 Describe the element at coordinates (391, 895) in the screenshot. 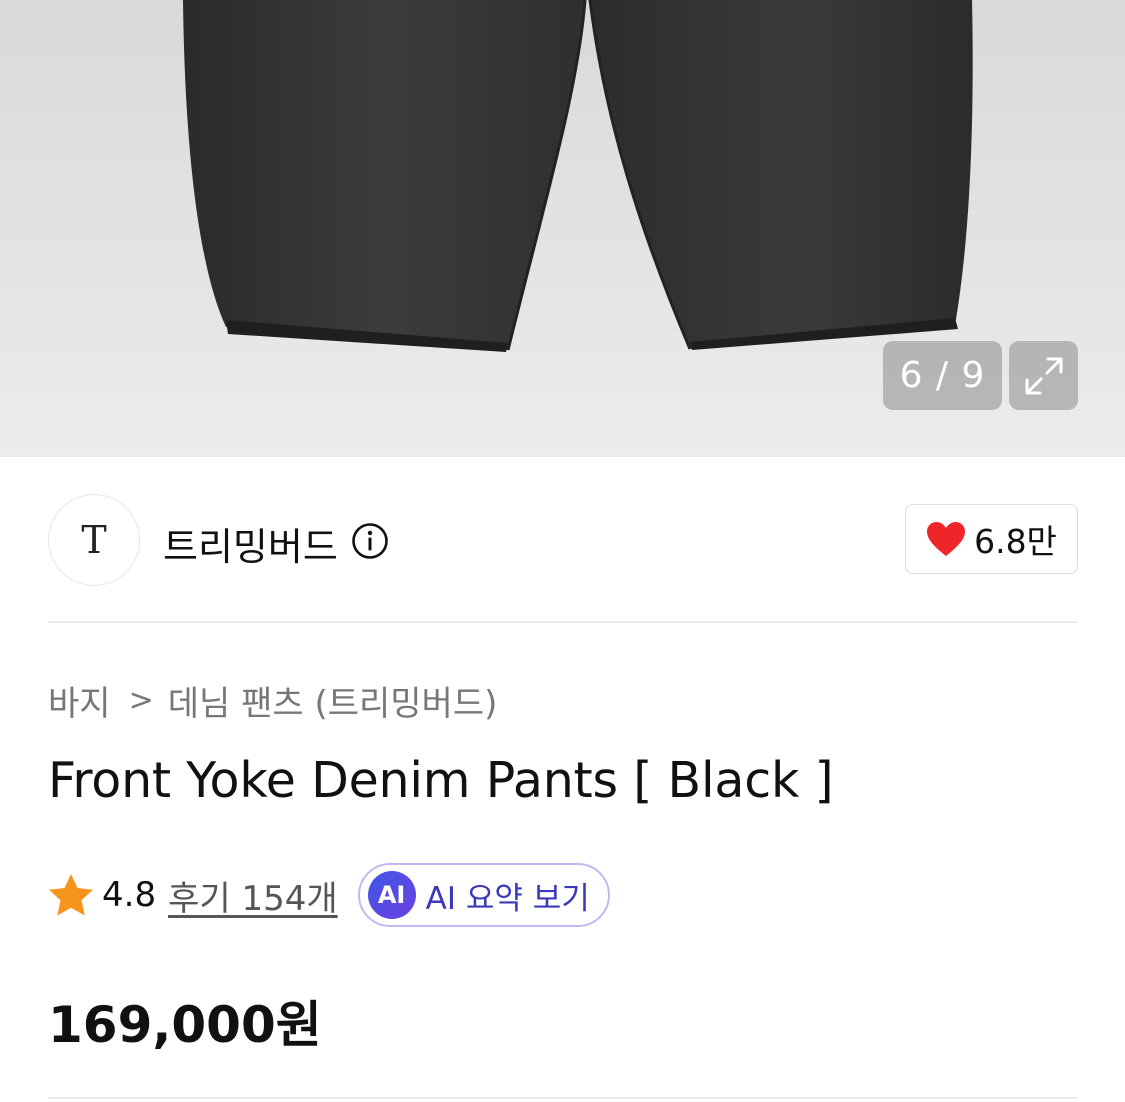

I see `ai-badge-icon: AI` at that location.